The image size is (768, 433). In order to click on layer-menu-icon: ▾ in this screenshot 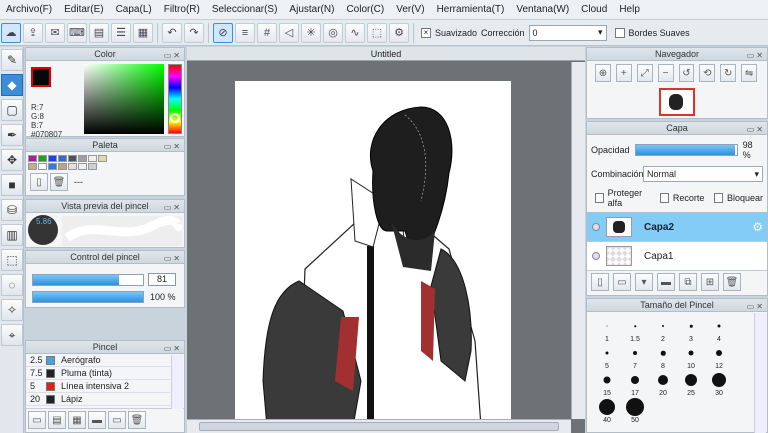, I will do `click(644, 282)`.